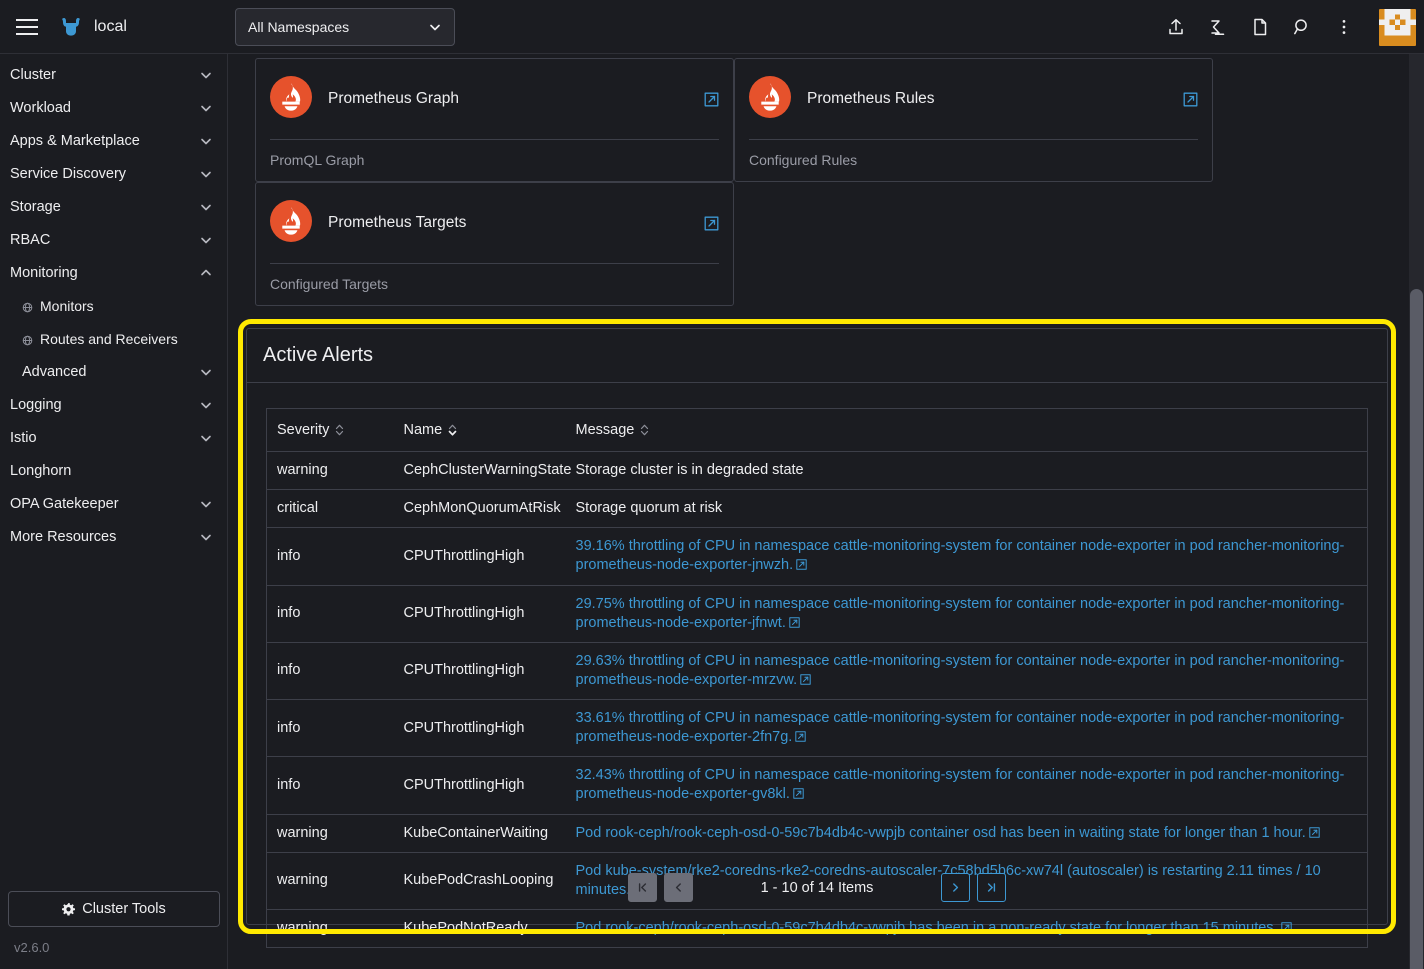 The image size is (1424, 969). Describe the element at coordinates (317, 160) in the screenshot. I see `card-subtitle: PromQL Graph` at that location.